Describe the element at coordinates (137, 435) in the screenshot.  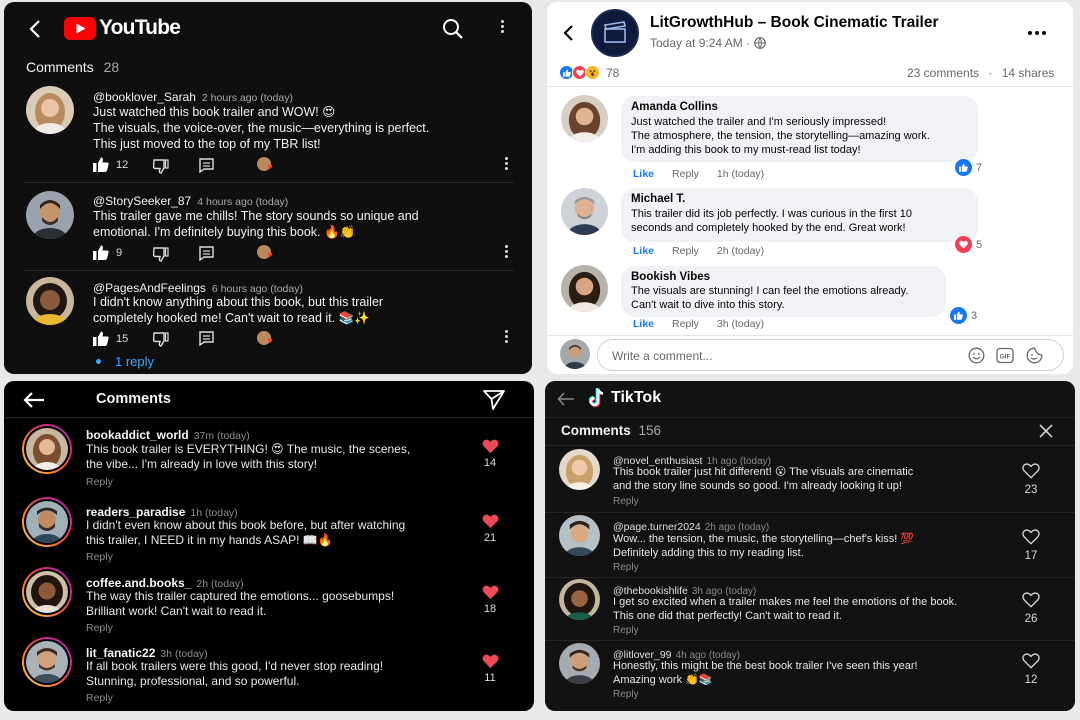
I see `comment-username: bookaddict_world` at that location.